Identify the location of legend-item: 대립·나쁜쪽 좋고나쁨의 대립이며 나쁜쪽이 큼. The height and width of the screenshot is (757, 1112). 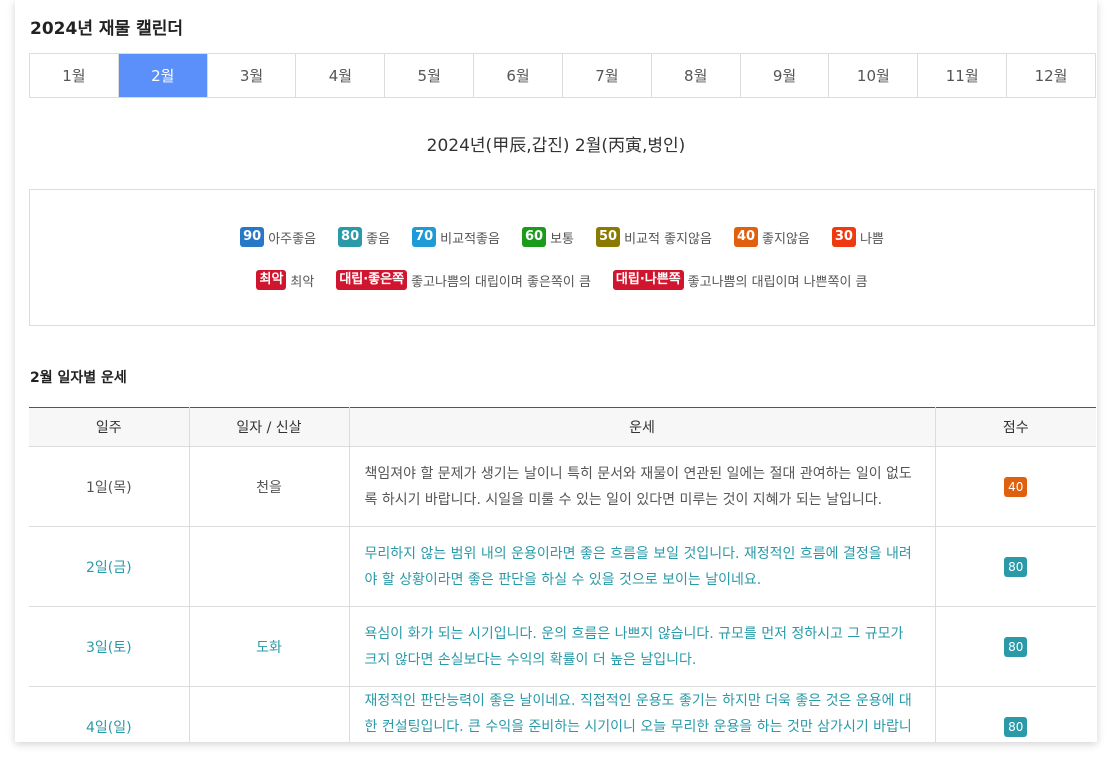
(740, 280).